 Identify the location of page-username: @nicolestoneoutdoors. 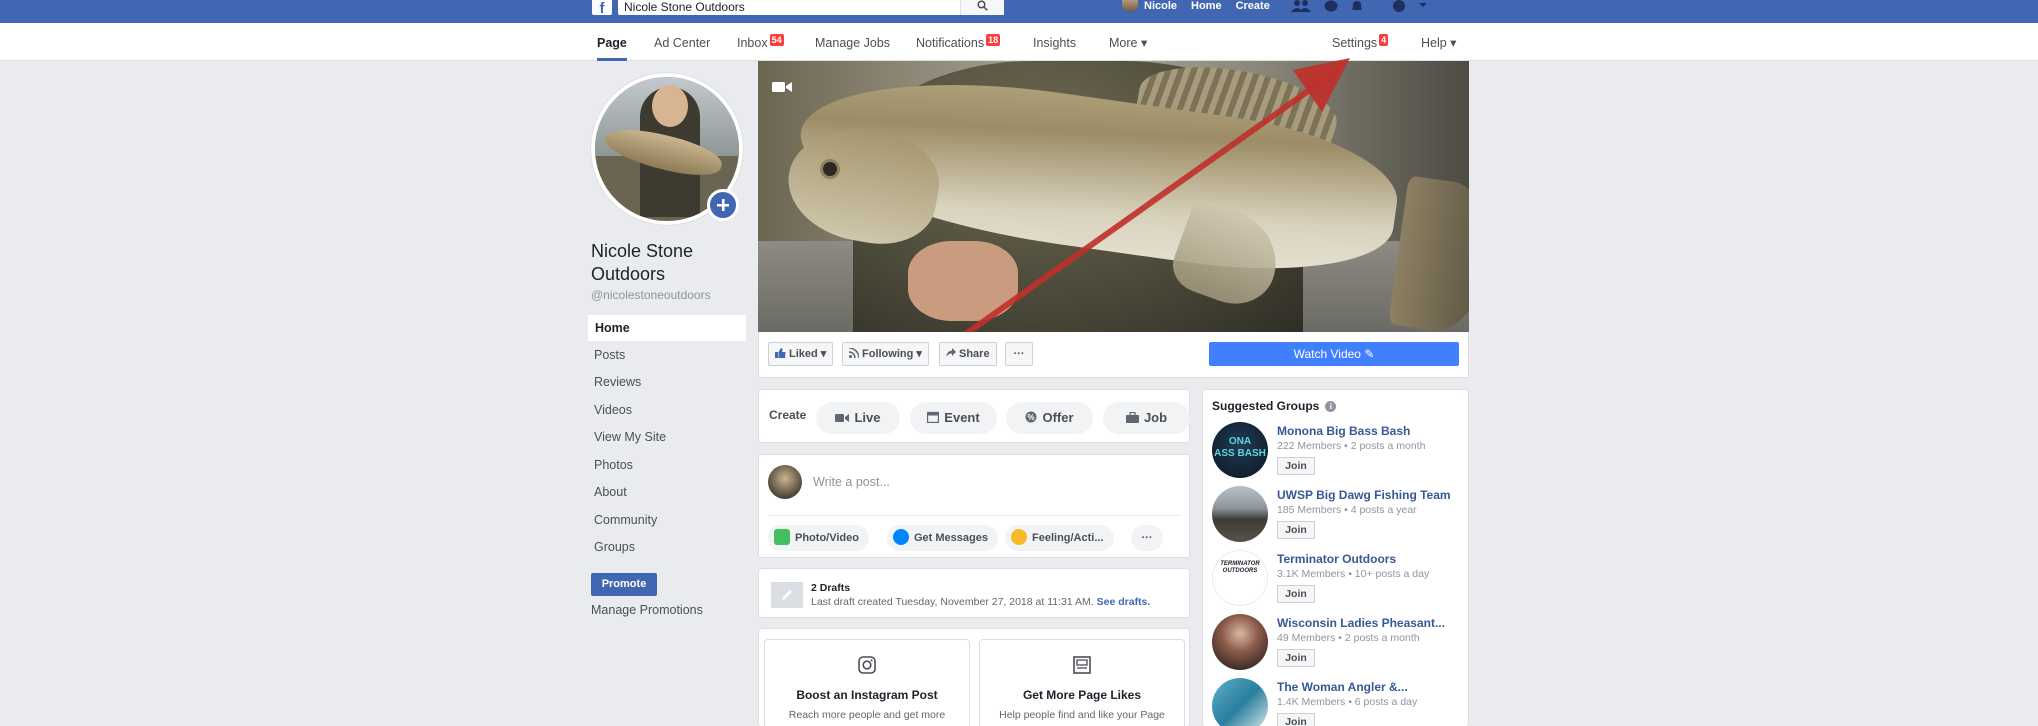
(651, 295).